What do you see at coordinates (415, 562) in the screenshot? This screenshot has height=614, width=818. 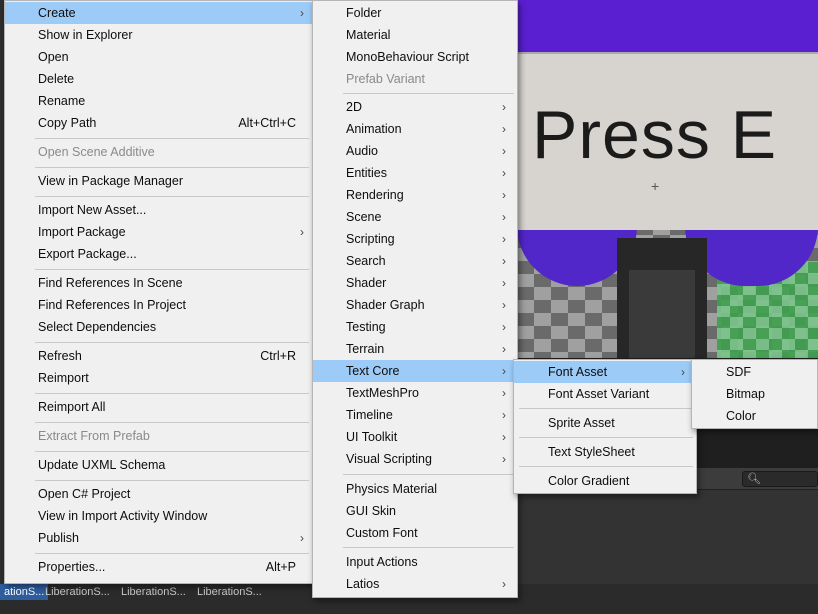 I see `menu-item-input-actions: Input Actions` at bounding box center [415, 562].